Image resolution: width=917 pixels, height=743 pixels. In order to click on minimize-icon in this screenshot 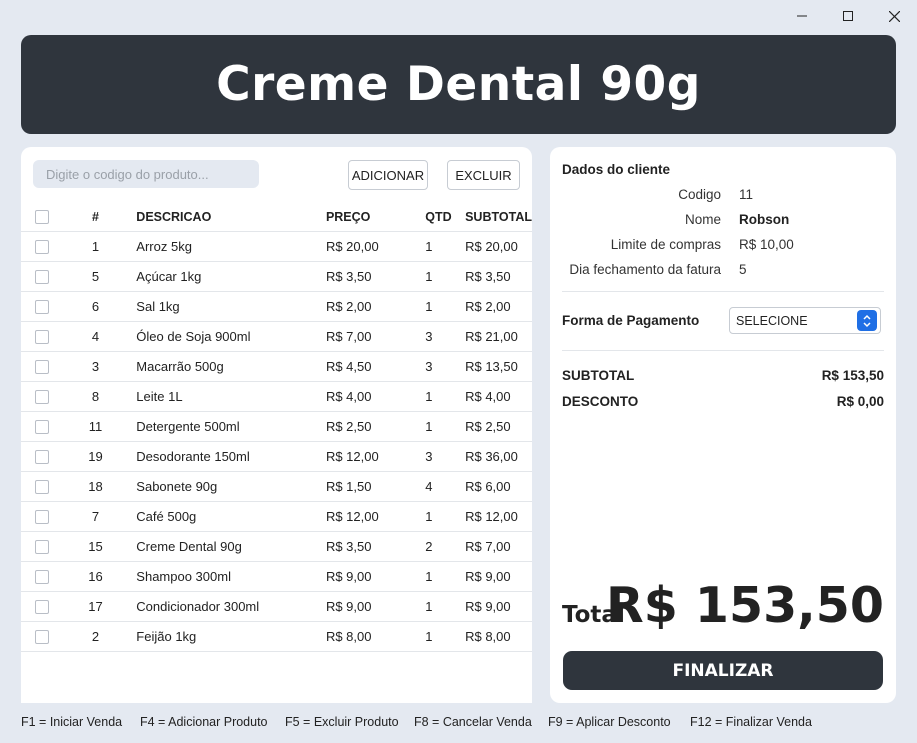, I will do `click(802, 16)`.